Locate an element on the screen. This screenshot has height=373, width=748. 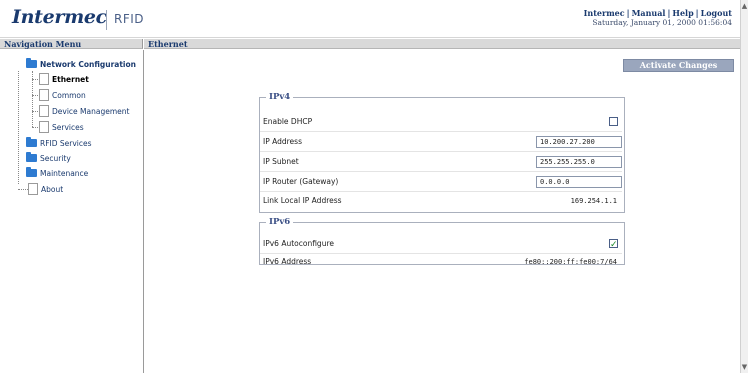
nav-item-maintenance: Maintenance is located at coordinates (57, 174).